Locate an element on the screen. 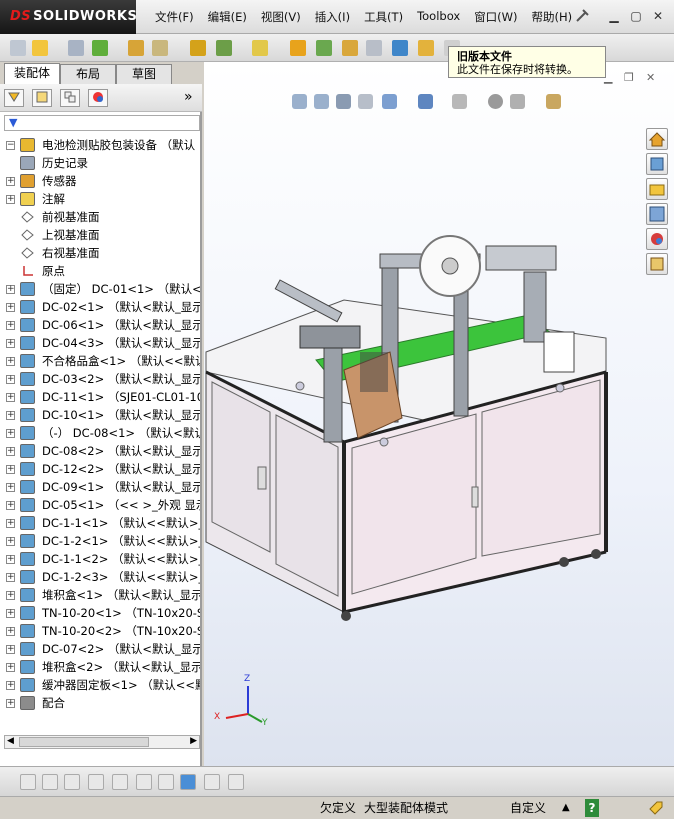  previous-view-icon is located at coordinates (343, 101).